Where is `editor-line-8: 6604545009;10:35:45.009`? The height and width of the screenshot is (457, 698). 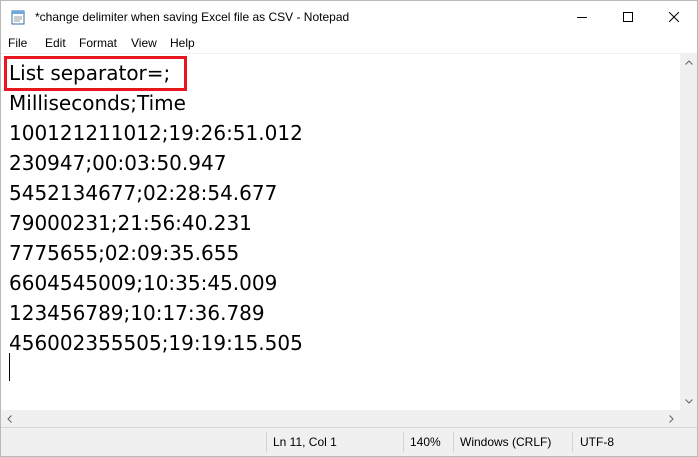 editor-line-8: 6604545009;10:35:45.009 is located at coordinates (143, 283).